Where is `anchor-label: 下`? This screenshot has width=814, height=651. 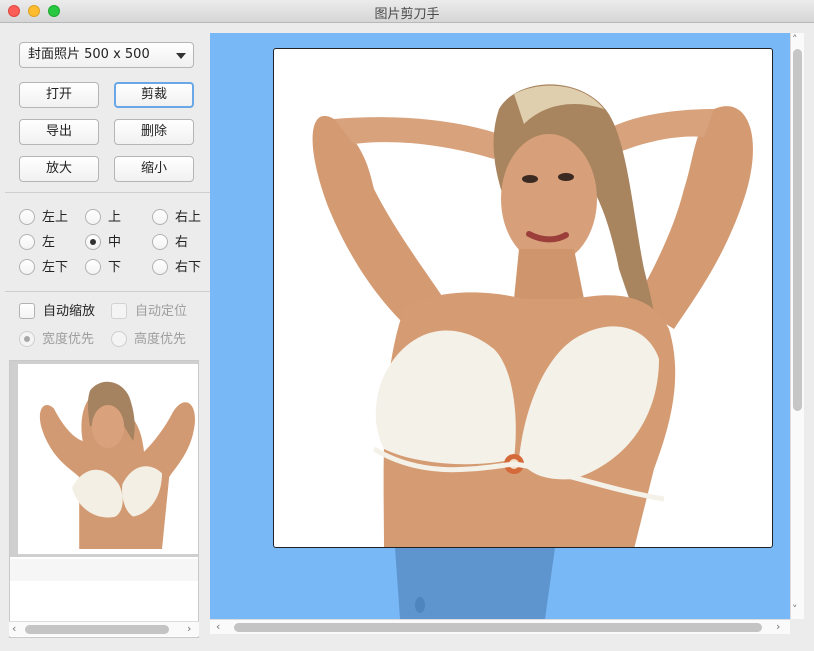
anchor-label: 下 is located at coordinates (115, 267).